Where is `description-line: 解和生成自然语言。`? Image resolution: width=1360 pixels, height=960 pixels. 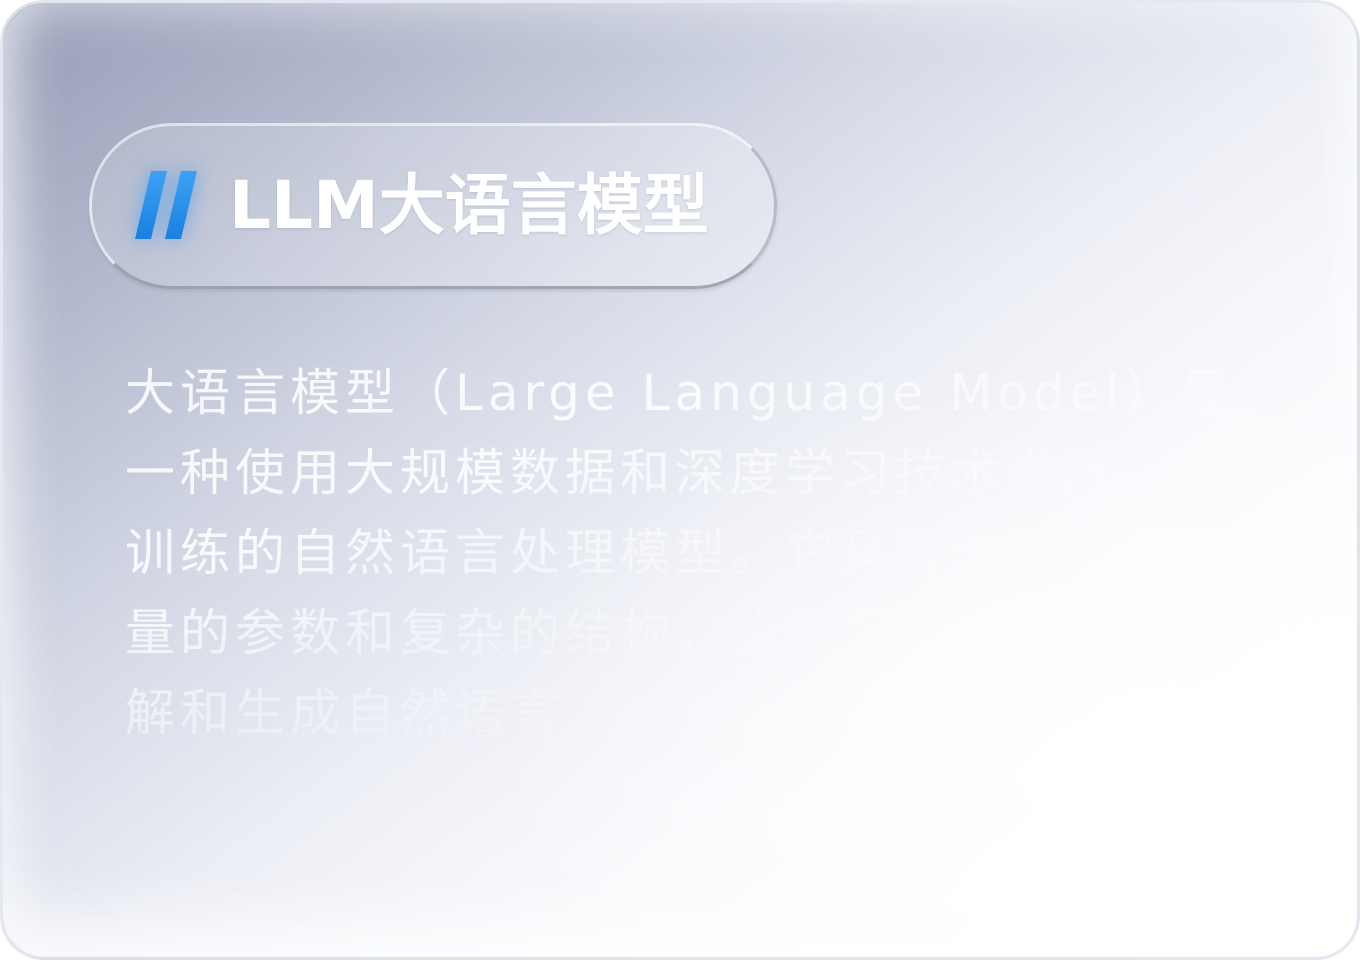 description-line: 解和生成自然语言。 is located at coordinates (372, 713).